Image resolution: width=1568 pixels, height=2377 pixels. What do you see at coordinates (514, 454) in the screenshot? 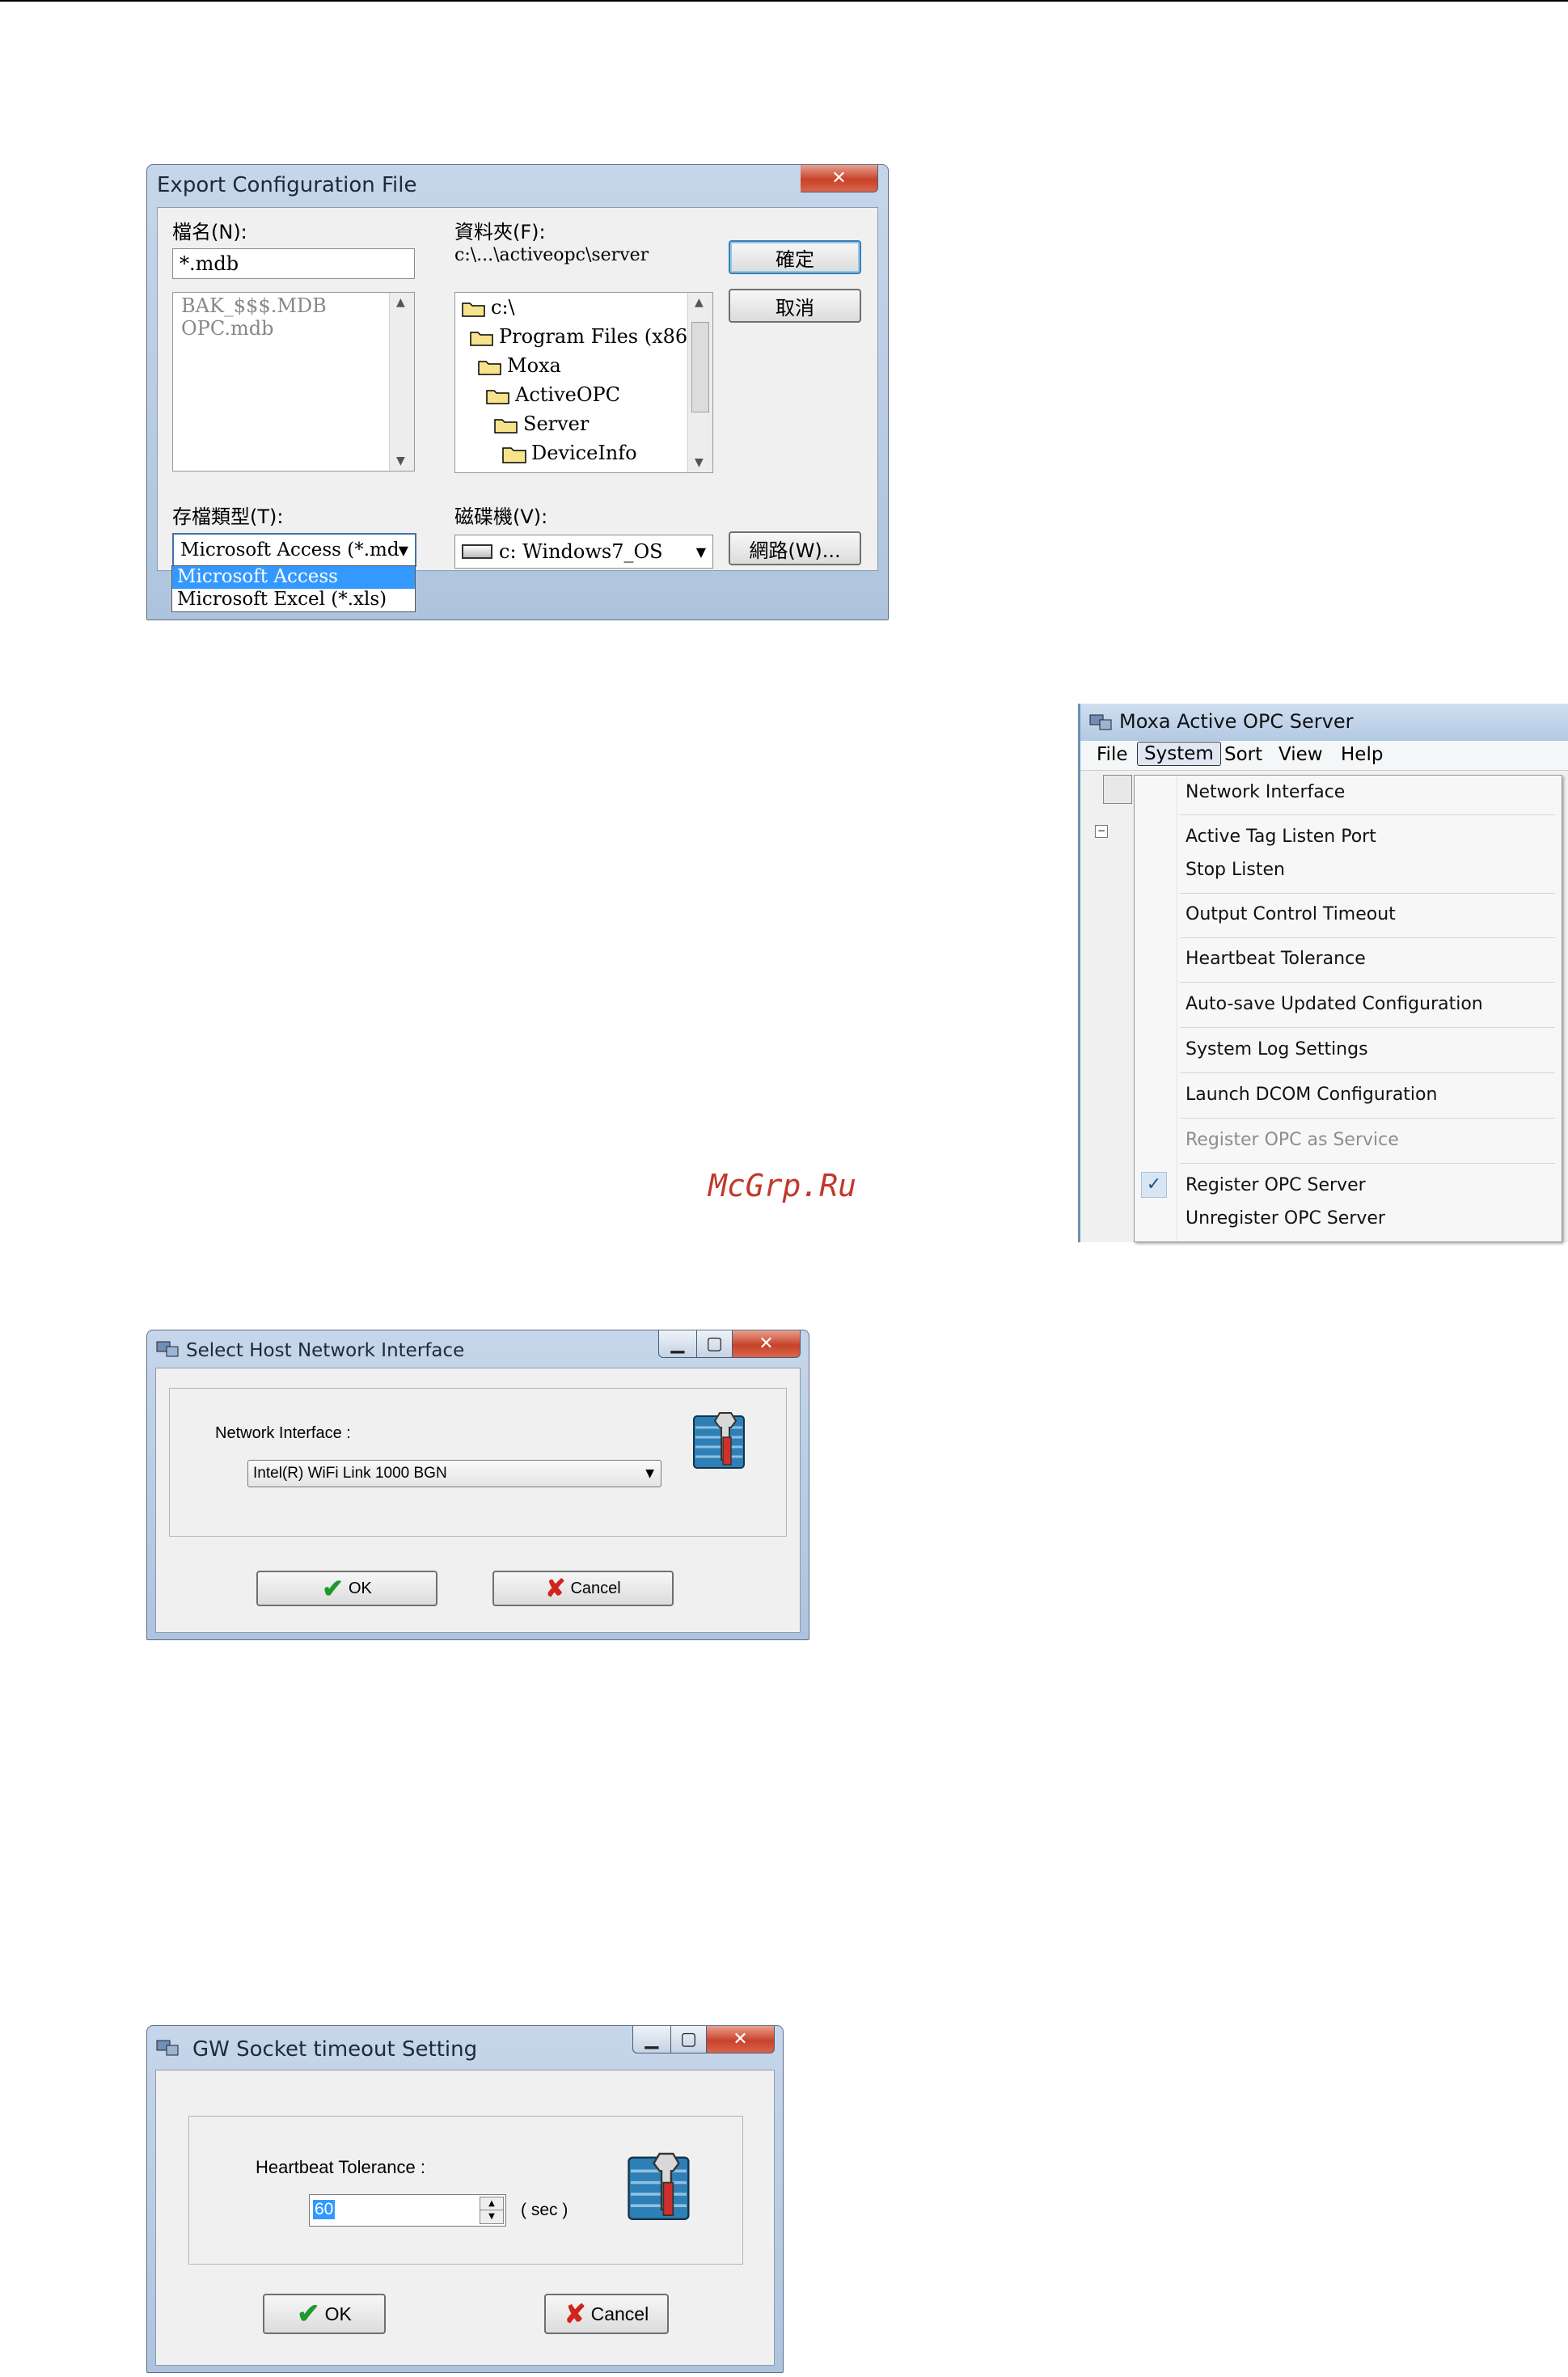
I see `closed-folder-icon` at bounding box center [514, 454].